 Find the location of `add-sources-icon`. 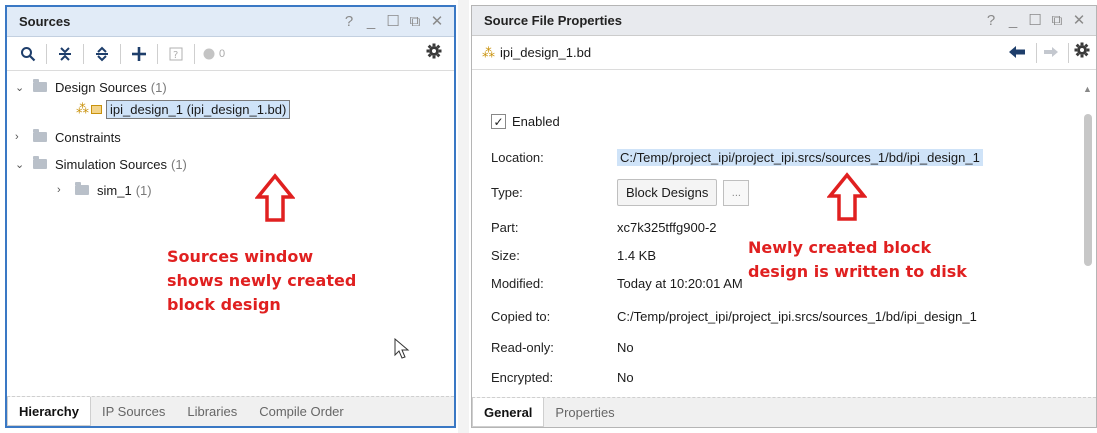

add-sources-icon is located at coordinates (139, 54).